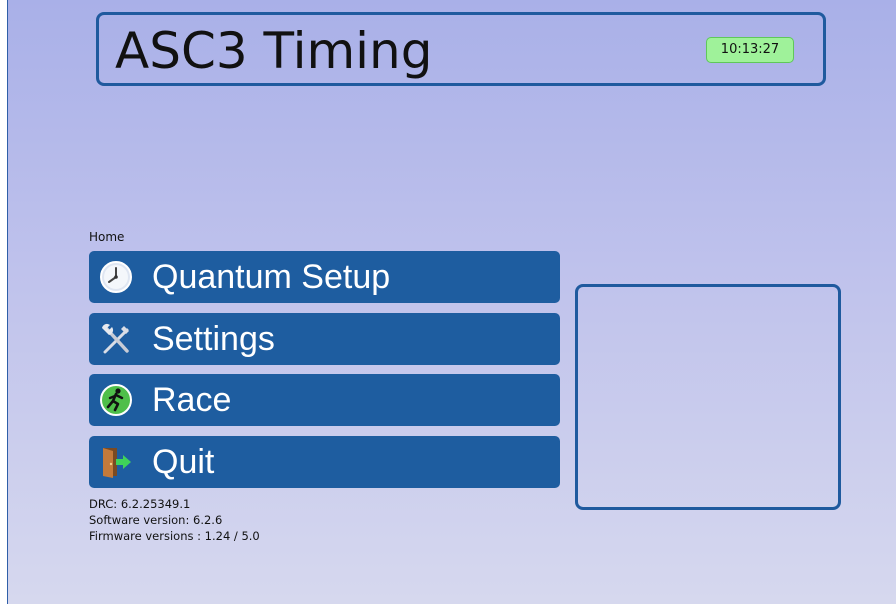 The width and height of the screenshot is (896, 604). I want to click on clock-display: 10:13:27, so click(750, 50).